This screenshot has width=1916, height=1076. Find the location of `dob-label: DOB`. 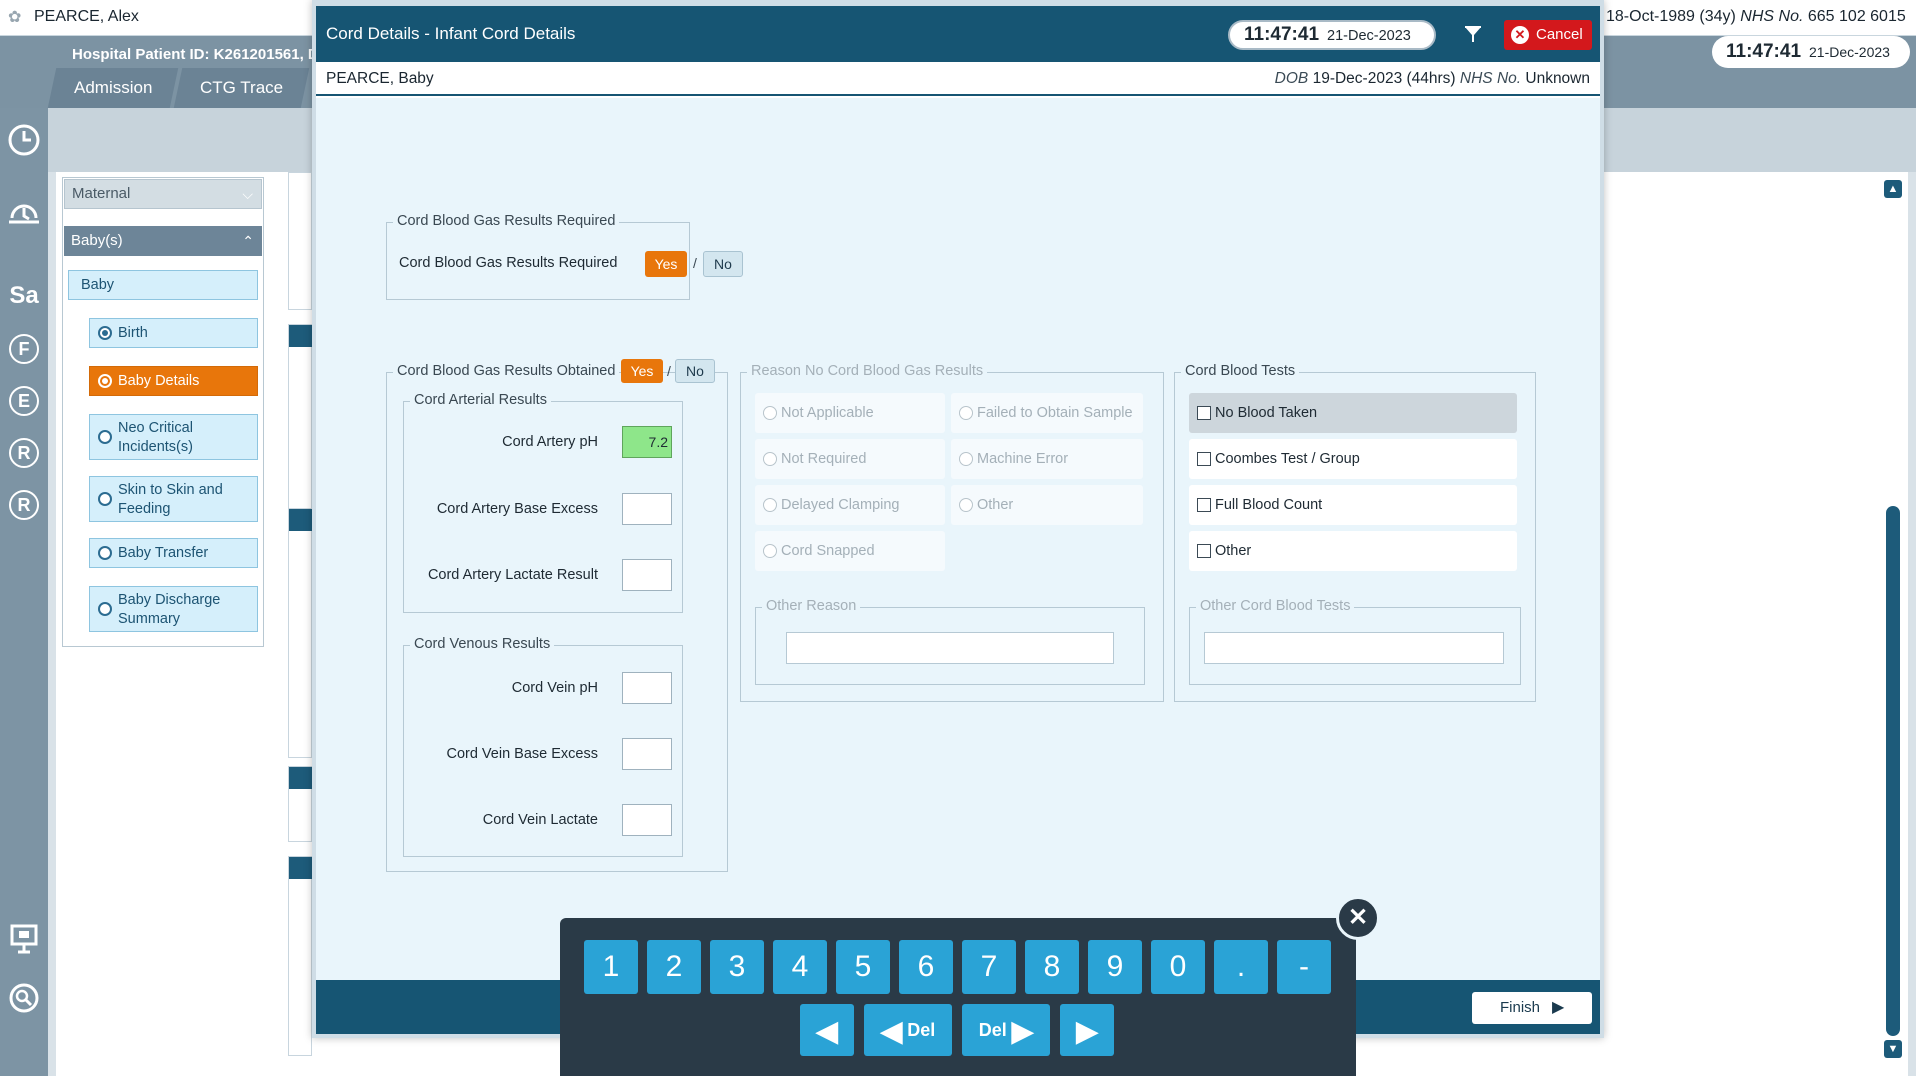

dob-label: DOB is located at coordinates (1291, 78).